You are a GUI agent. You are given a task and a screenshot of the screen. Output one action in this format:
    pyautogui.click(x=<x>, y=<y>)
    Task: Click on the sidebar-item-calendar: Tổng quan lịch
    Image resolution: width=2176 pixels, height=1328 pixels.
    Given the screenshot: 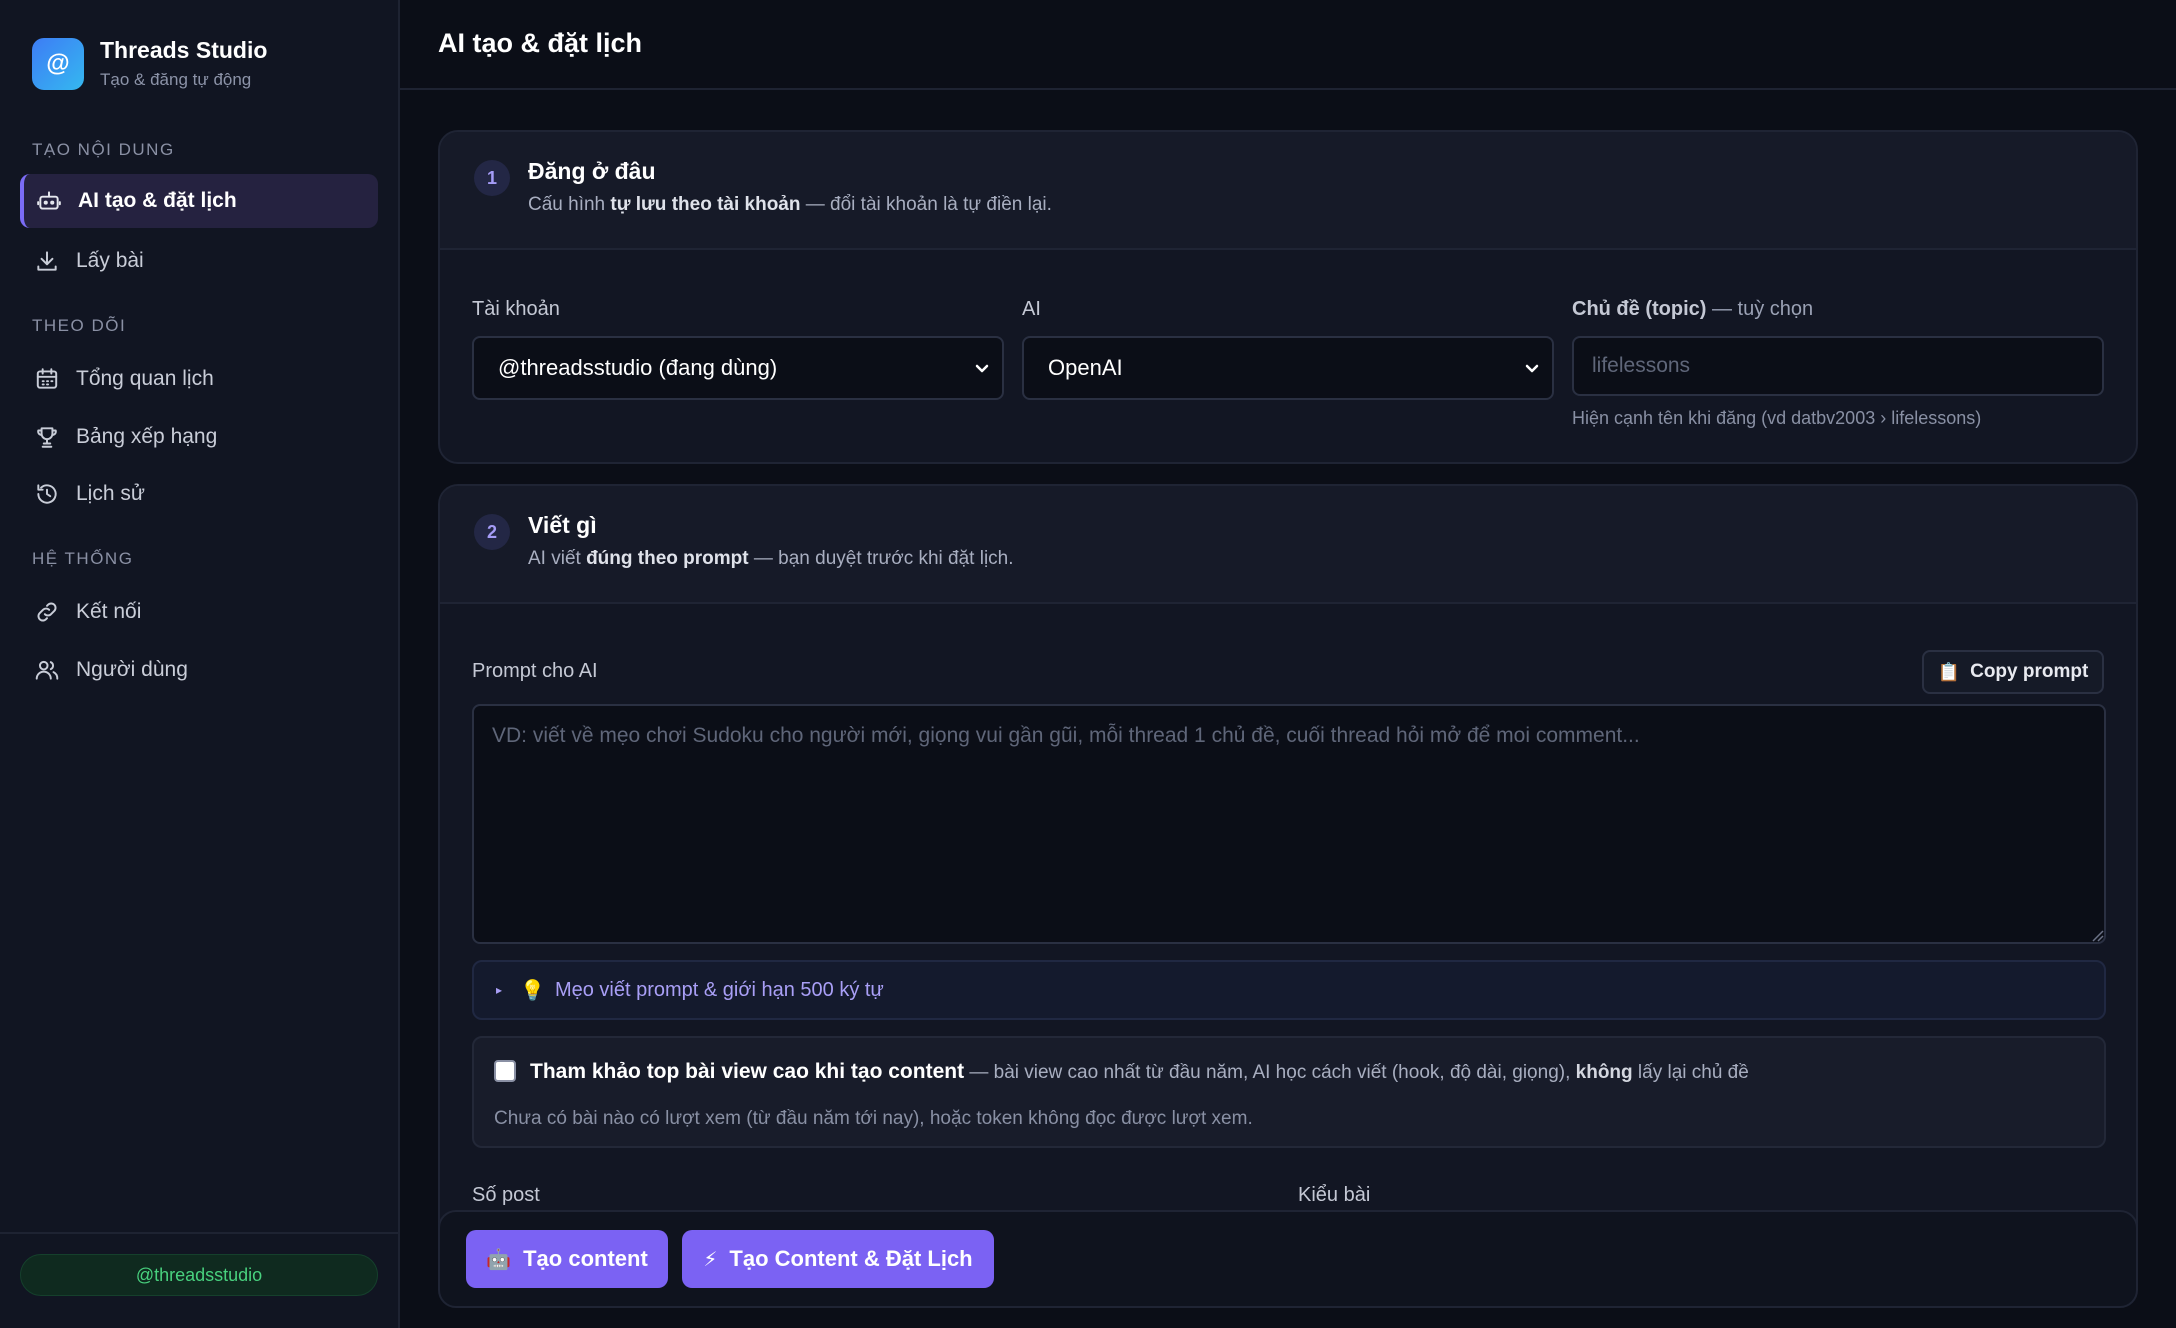 What is the action you would take?
    pyautogui.click(x=199, y=379)
    